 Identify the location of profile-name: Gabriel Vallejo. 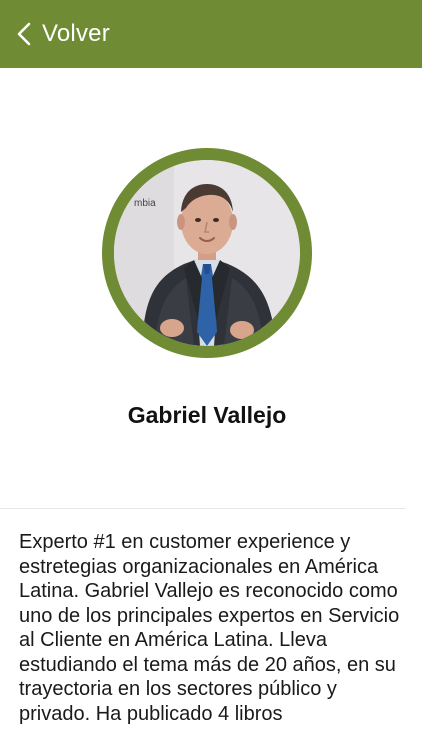
(207, 415).